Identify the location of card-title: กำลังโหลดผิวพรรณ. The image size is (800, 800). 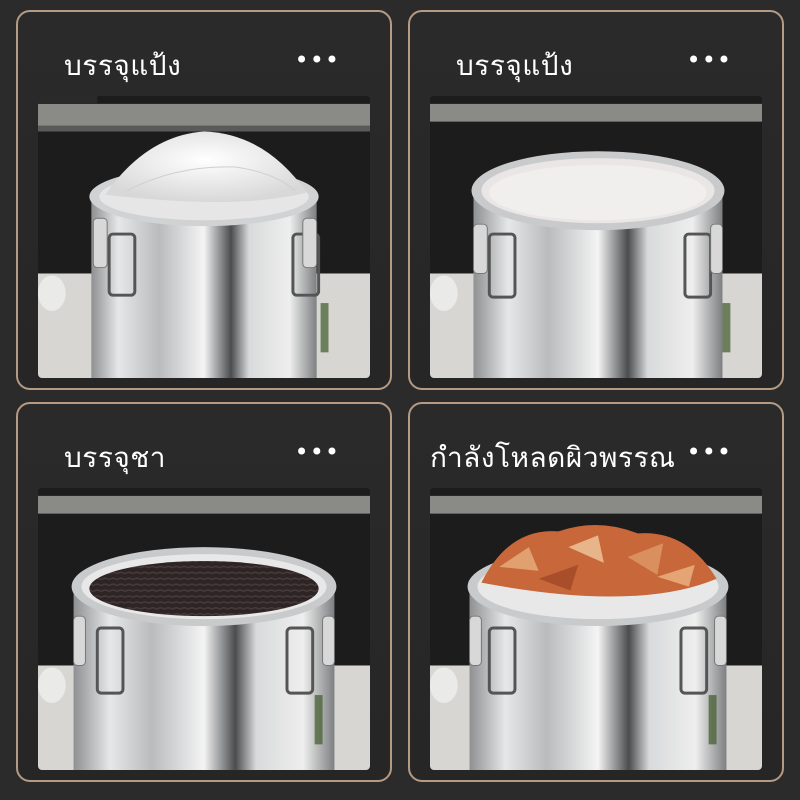
(553, 457).